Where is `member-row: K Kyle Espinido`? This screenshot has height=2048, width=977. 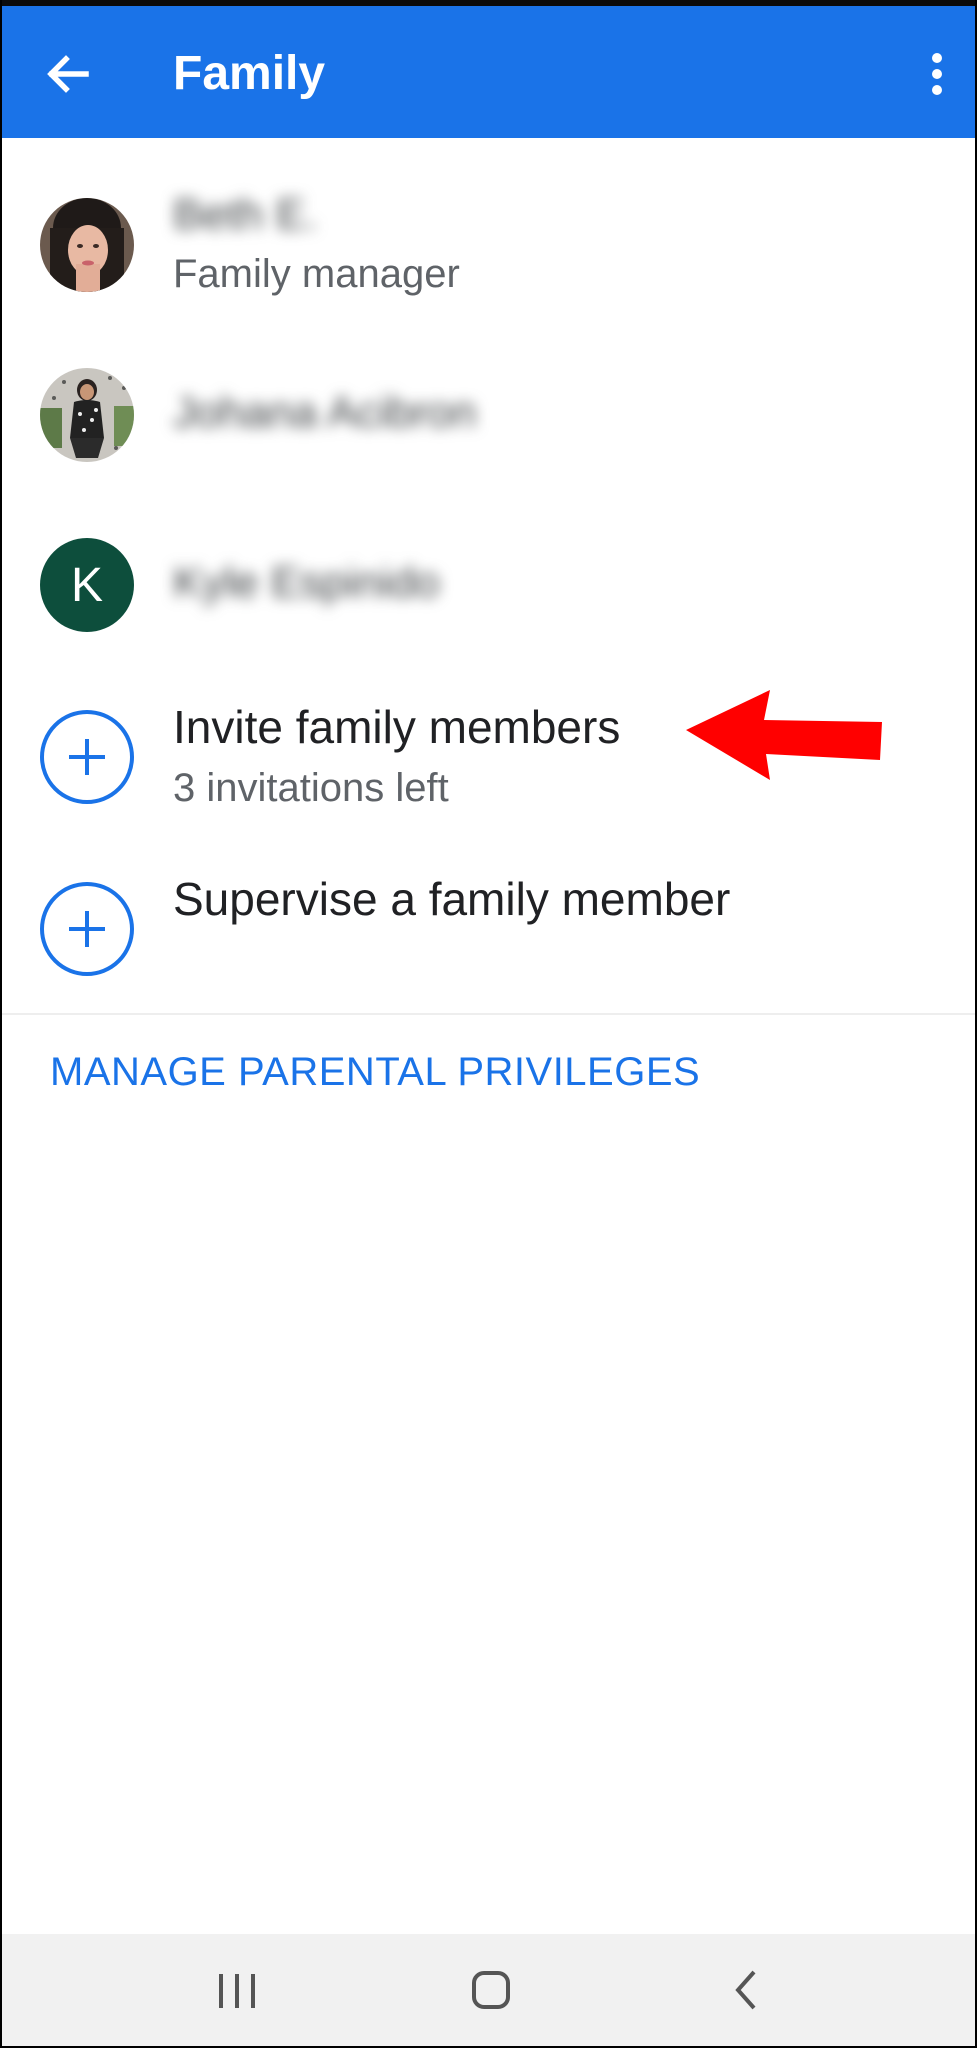 member-row: K Kyle Espinido is located at coordinates (488, 588).